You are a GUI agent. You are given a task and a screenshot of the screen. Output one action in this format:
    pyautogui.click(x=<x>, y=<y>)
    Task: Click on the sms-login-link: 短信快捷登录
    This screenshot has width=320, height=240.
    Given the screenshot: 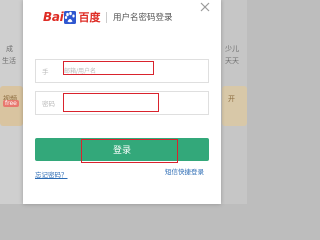 What is the action you would take?
    pyautogui.click(x=184, y=171)
    